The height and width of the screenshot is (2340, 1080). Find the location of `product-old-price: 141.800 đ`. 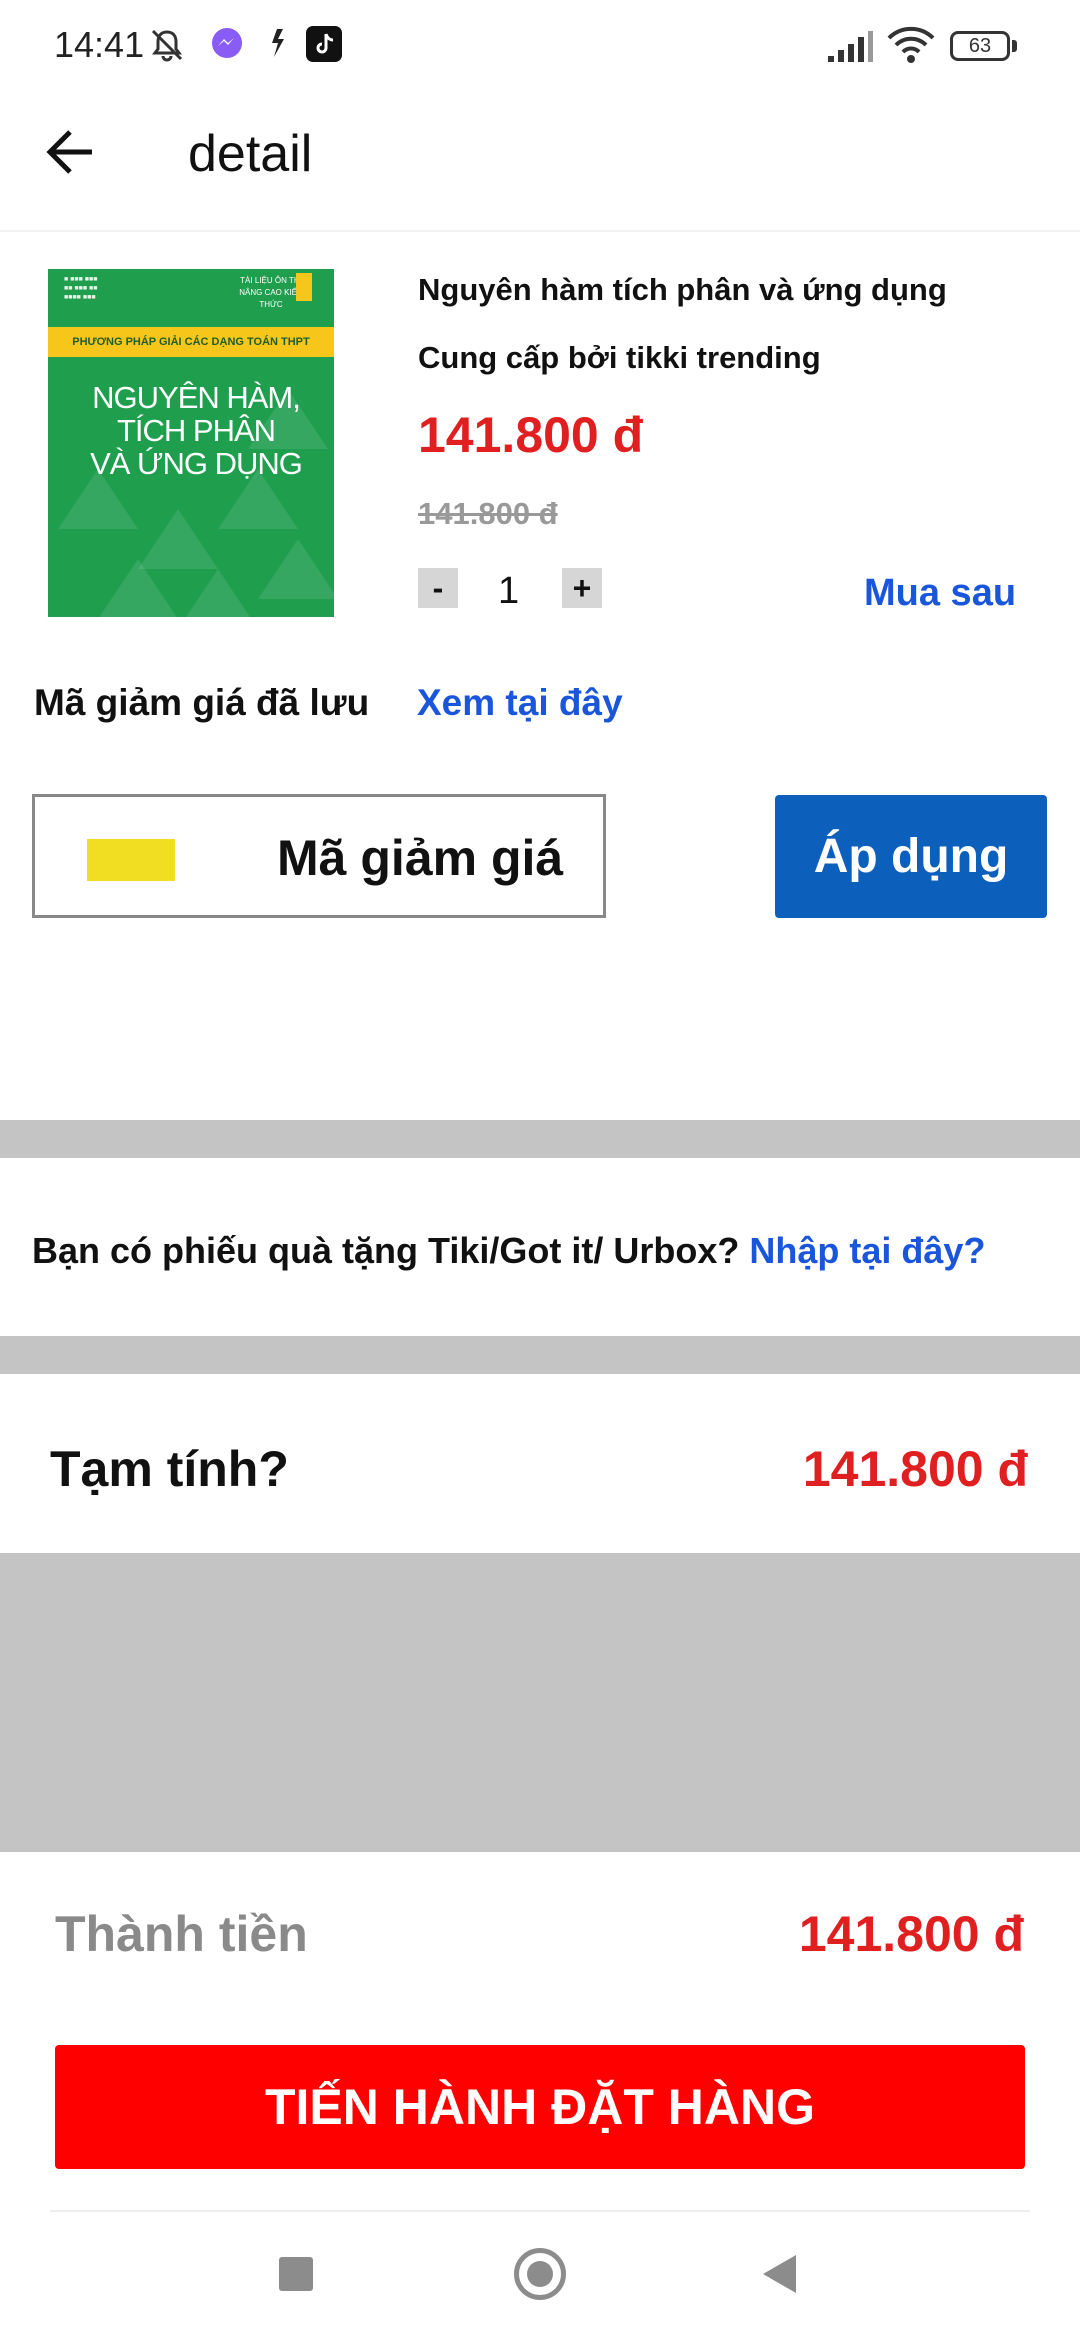

product-old-price: 141.800 đ is located at coordinates (488, 513).